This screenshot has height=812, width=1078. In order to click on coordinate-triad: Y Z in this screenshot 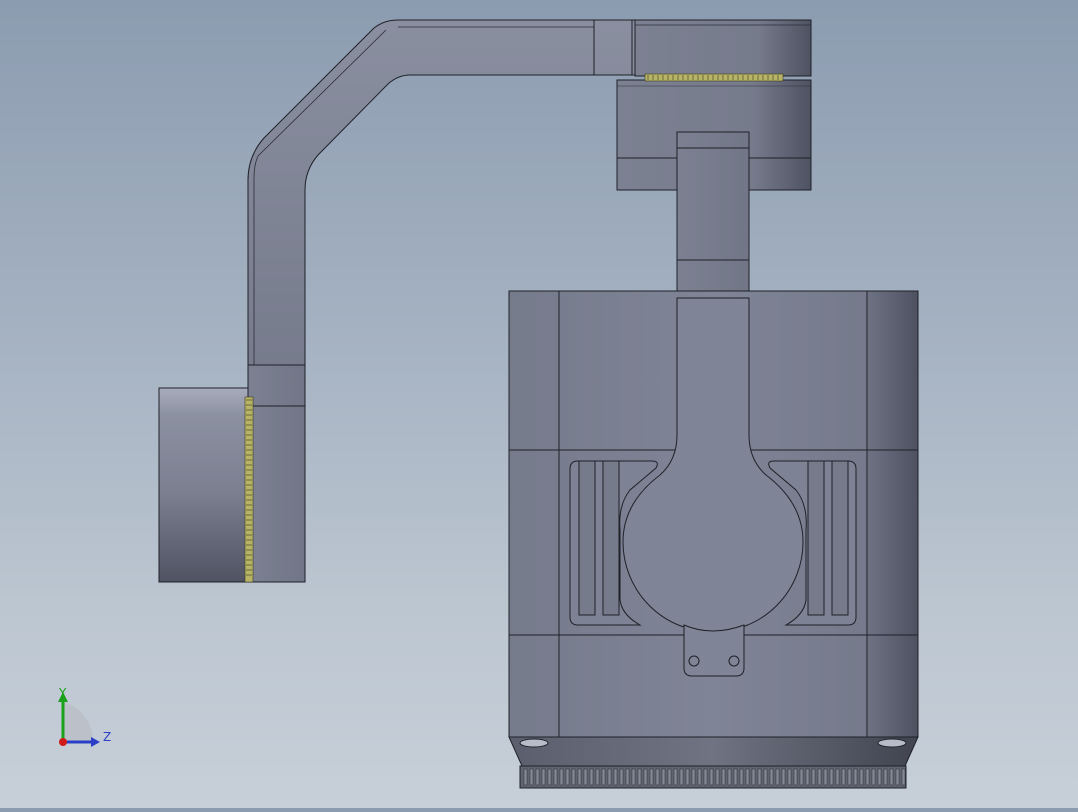, I will do `click(88, 724)`.